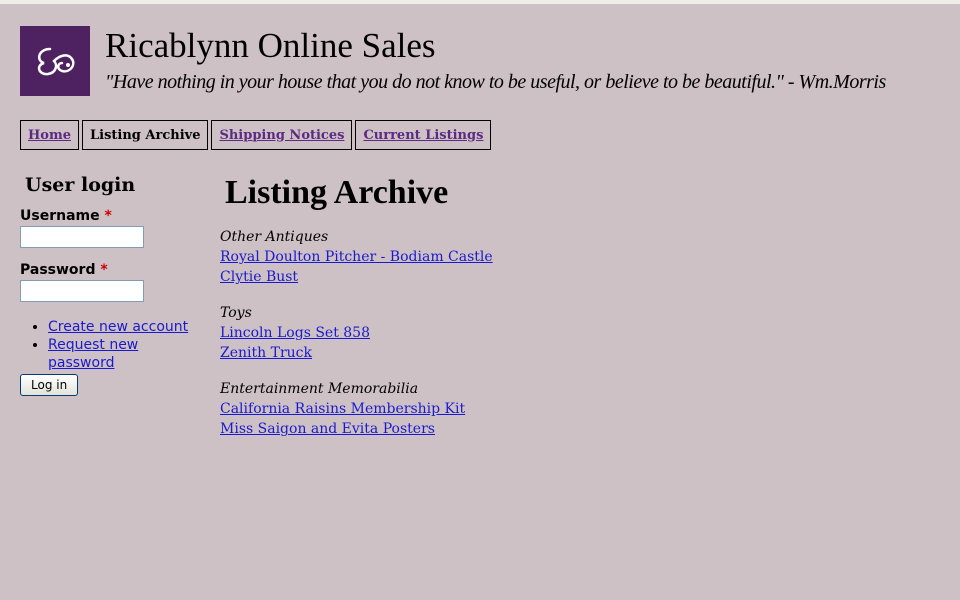 The height and width of the screenshot is (600, 960). I want to click on site-logo, so click(55, 61).